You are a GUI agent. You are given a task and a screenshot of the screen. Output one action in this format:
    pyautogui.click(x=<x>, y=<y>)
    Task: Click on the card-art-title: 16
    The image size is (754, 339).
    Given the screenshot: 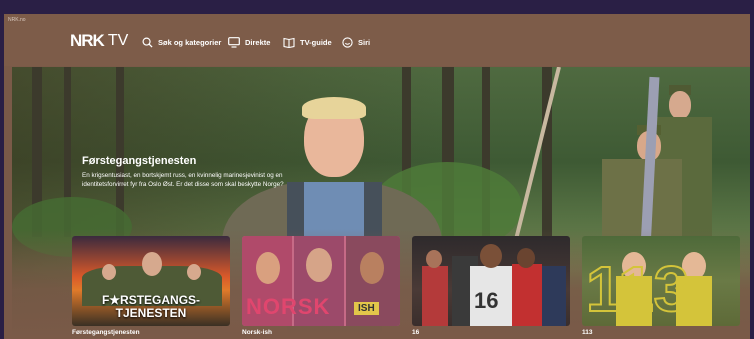 What is the action you would take?
    pyautogui.click(x=486, y=300)
    